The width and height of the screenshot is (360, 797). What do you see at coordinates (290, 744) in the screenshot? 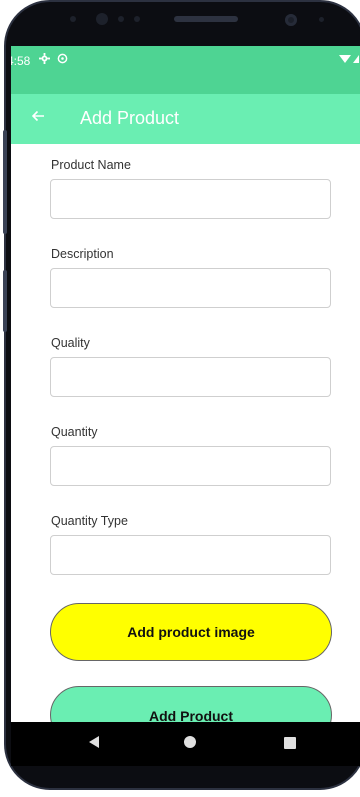
I see `recents-square-icon` at bounding box center [290, 744].